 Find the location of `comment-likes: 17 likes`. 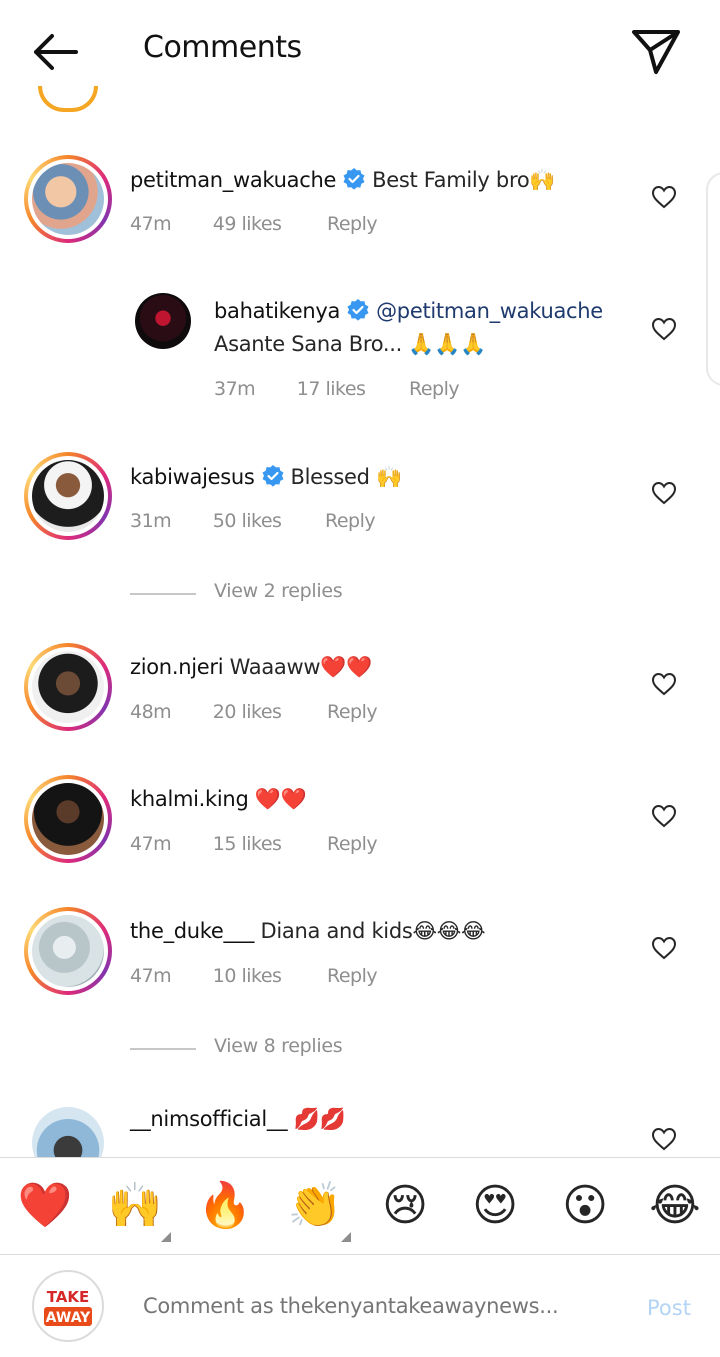

comment-likes: 17 likes is located at coordinates (331, 389).